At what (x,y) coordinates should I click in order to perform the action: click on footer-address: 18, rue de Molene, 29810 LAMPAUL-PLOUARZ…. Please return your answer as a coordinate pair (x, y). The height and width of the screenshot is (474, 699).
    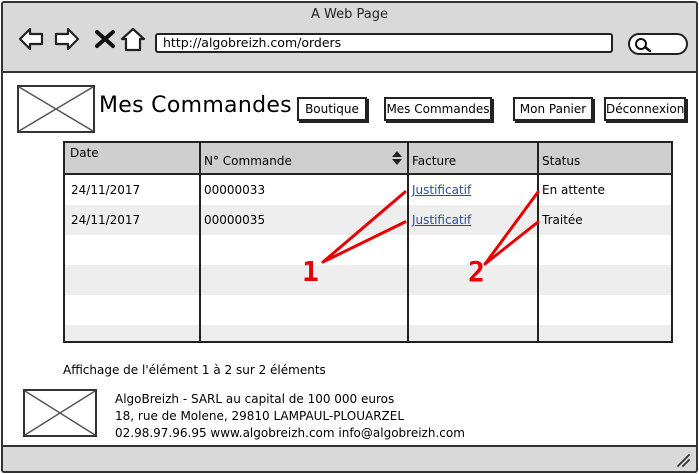
    Looking at the image, I should click on (260, 416).